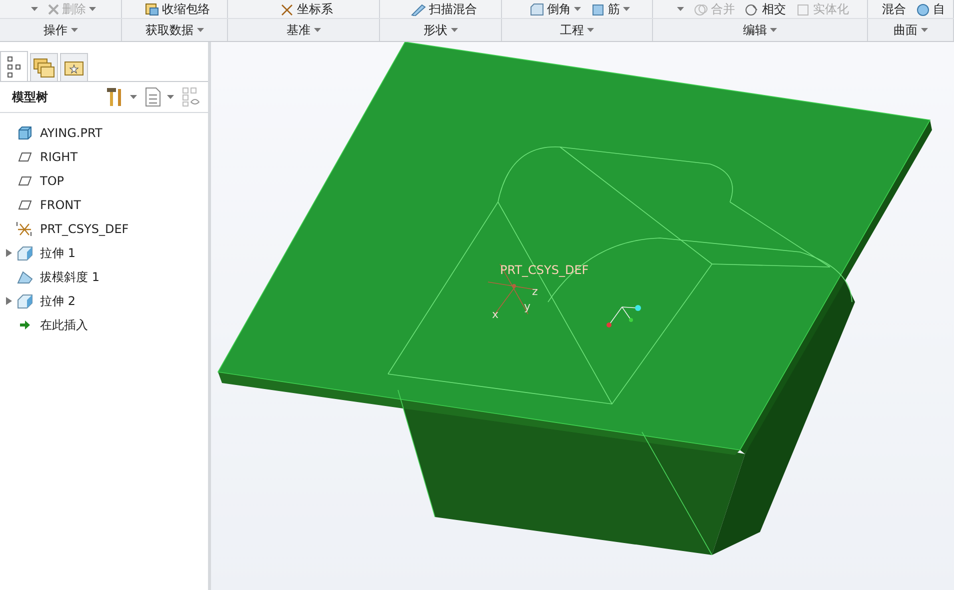  I want to click on folders-icon, so click(44, 68).